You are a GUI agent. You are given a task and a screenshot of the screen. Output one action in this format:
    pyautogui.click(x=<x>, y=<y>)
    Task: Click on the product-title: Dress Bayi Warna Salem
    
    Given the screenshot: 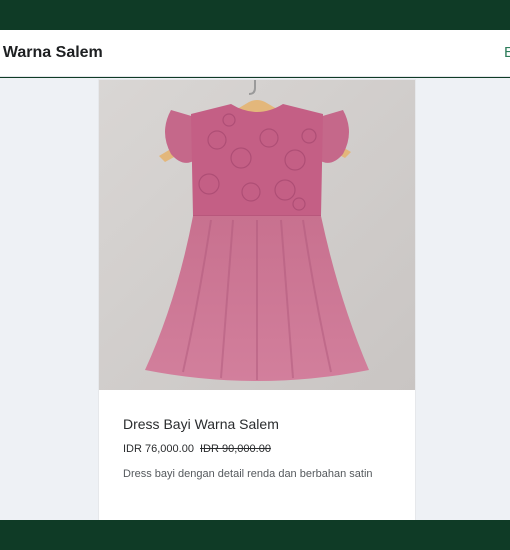 What is the action you would take?
    pyautogui.click(x=201, y=424)
    